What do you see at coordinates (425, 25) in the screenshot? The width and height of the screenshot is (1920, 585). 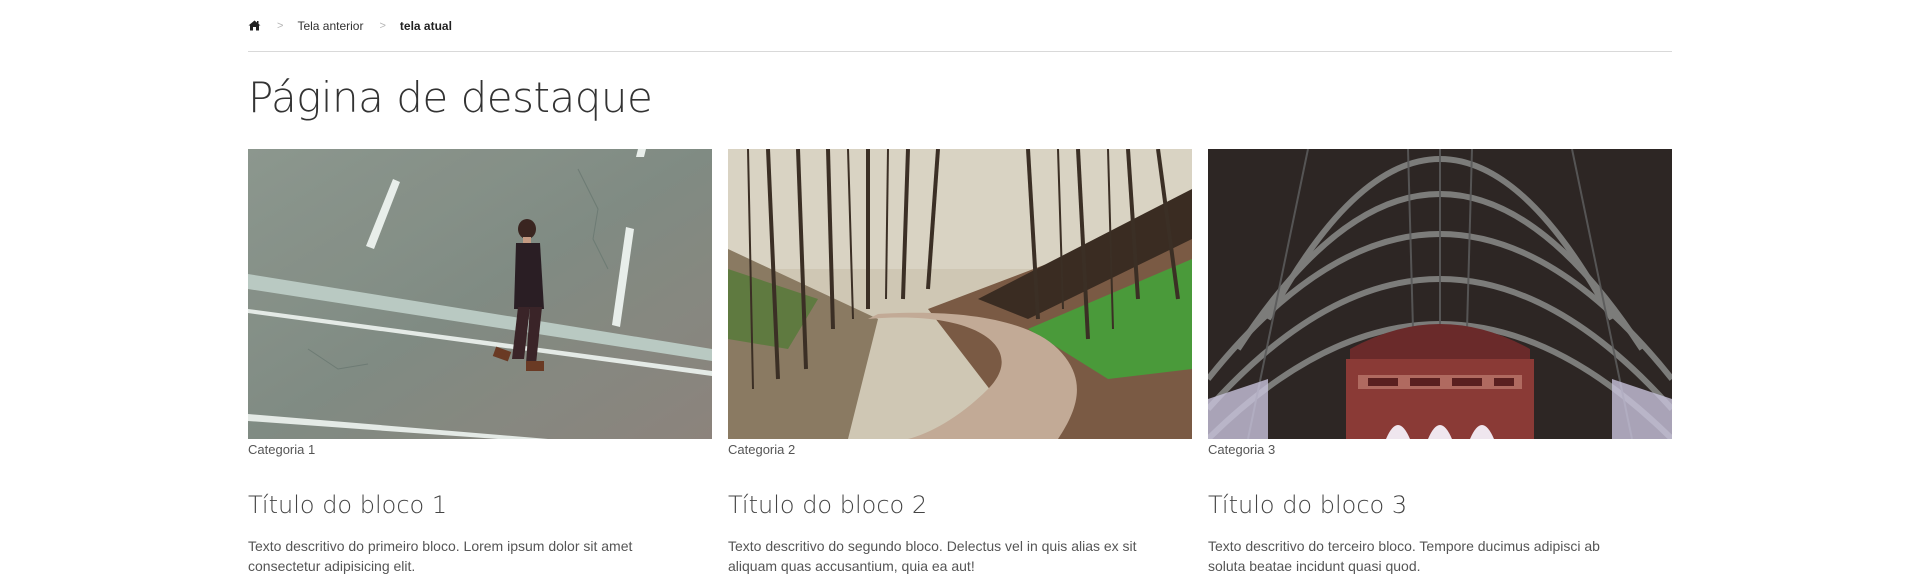 I see `breadcrumb-current: tela atual` at bounding box center [425, 25].